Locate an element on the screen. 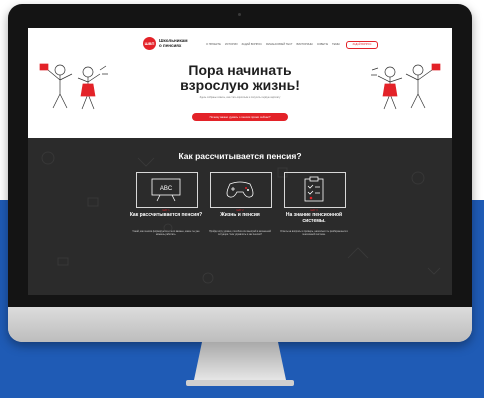 This screenshot has width=484, height=398. logo-icon: ШВП is located at coordinates (149, 43).